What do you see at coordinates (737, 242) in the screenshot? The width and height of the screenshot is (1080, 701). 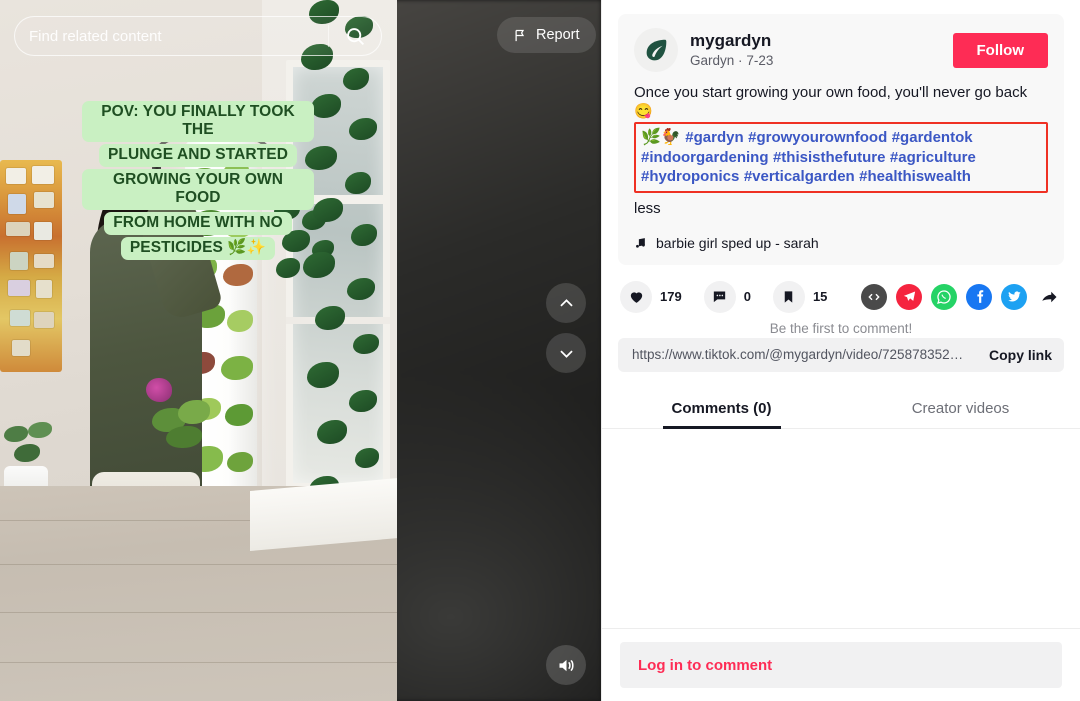 I see `music-title: barbie girl sped up - sarah` at bounding box center [737, 242].